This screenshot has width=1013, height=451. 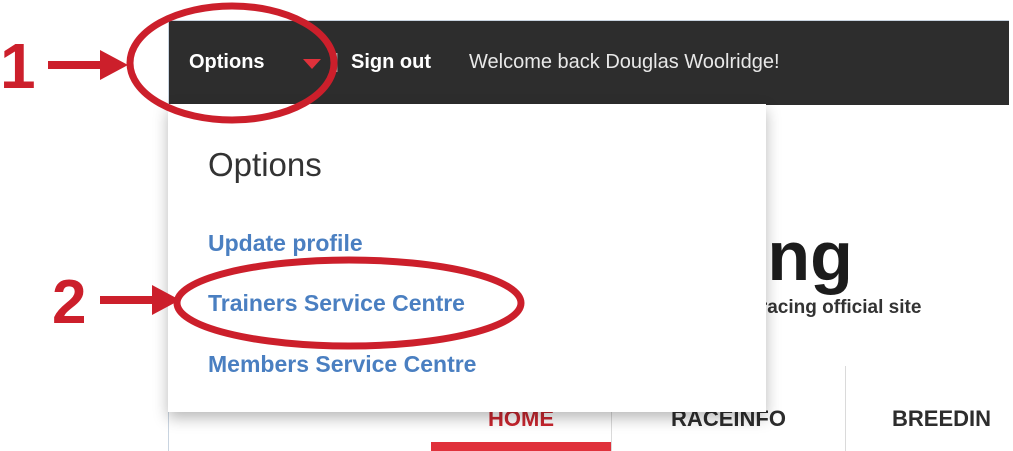 What do you see at coordinates (349, 303) in the screenshot?
I see `highlight-circle-trainers` at bounding box center [349, 303].